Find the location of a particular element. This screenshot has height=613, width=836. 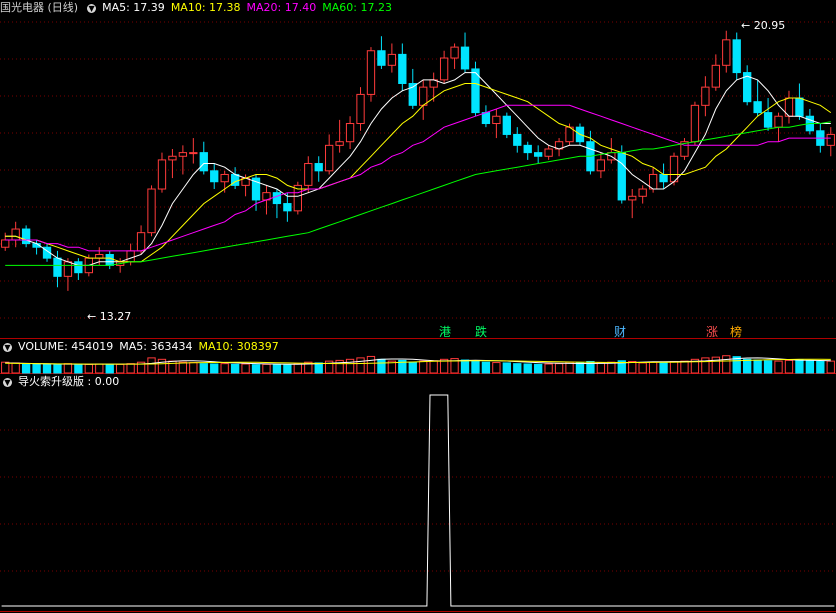

volume-ma10-readout: MA10: 308397 is located at coordinates (238, 346).